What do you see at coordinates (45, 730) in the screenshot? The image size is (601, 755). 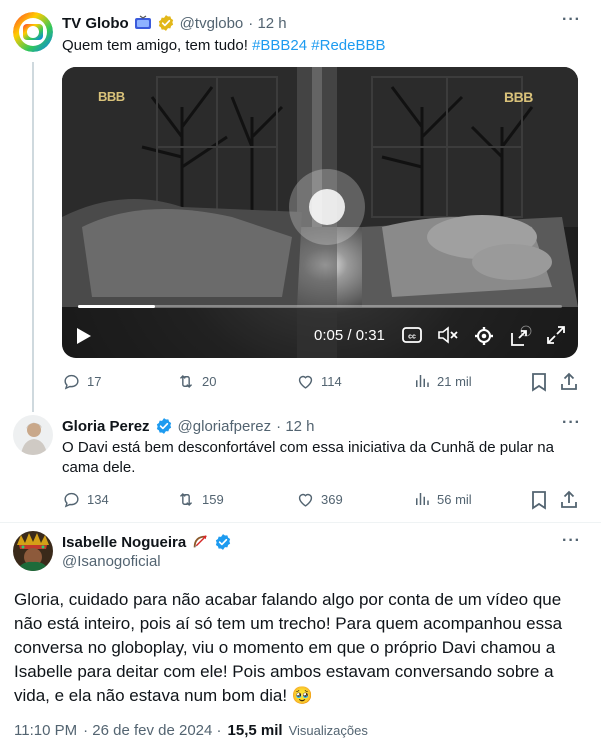 I see `tweet-time: 11:10 PM` at bounding box center [45, 730].